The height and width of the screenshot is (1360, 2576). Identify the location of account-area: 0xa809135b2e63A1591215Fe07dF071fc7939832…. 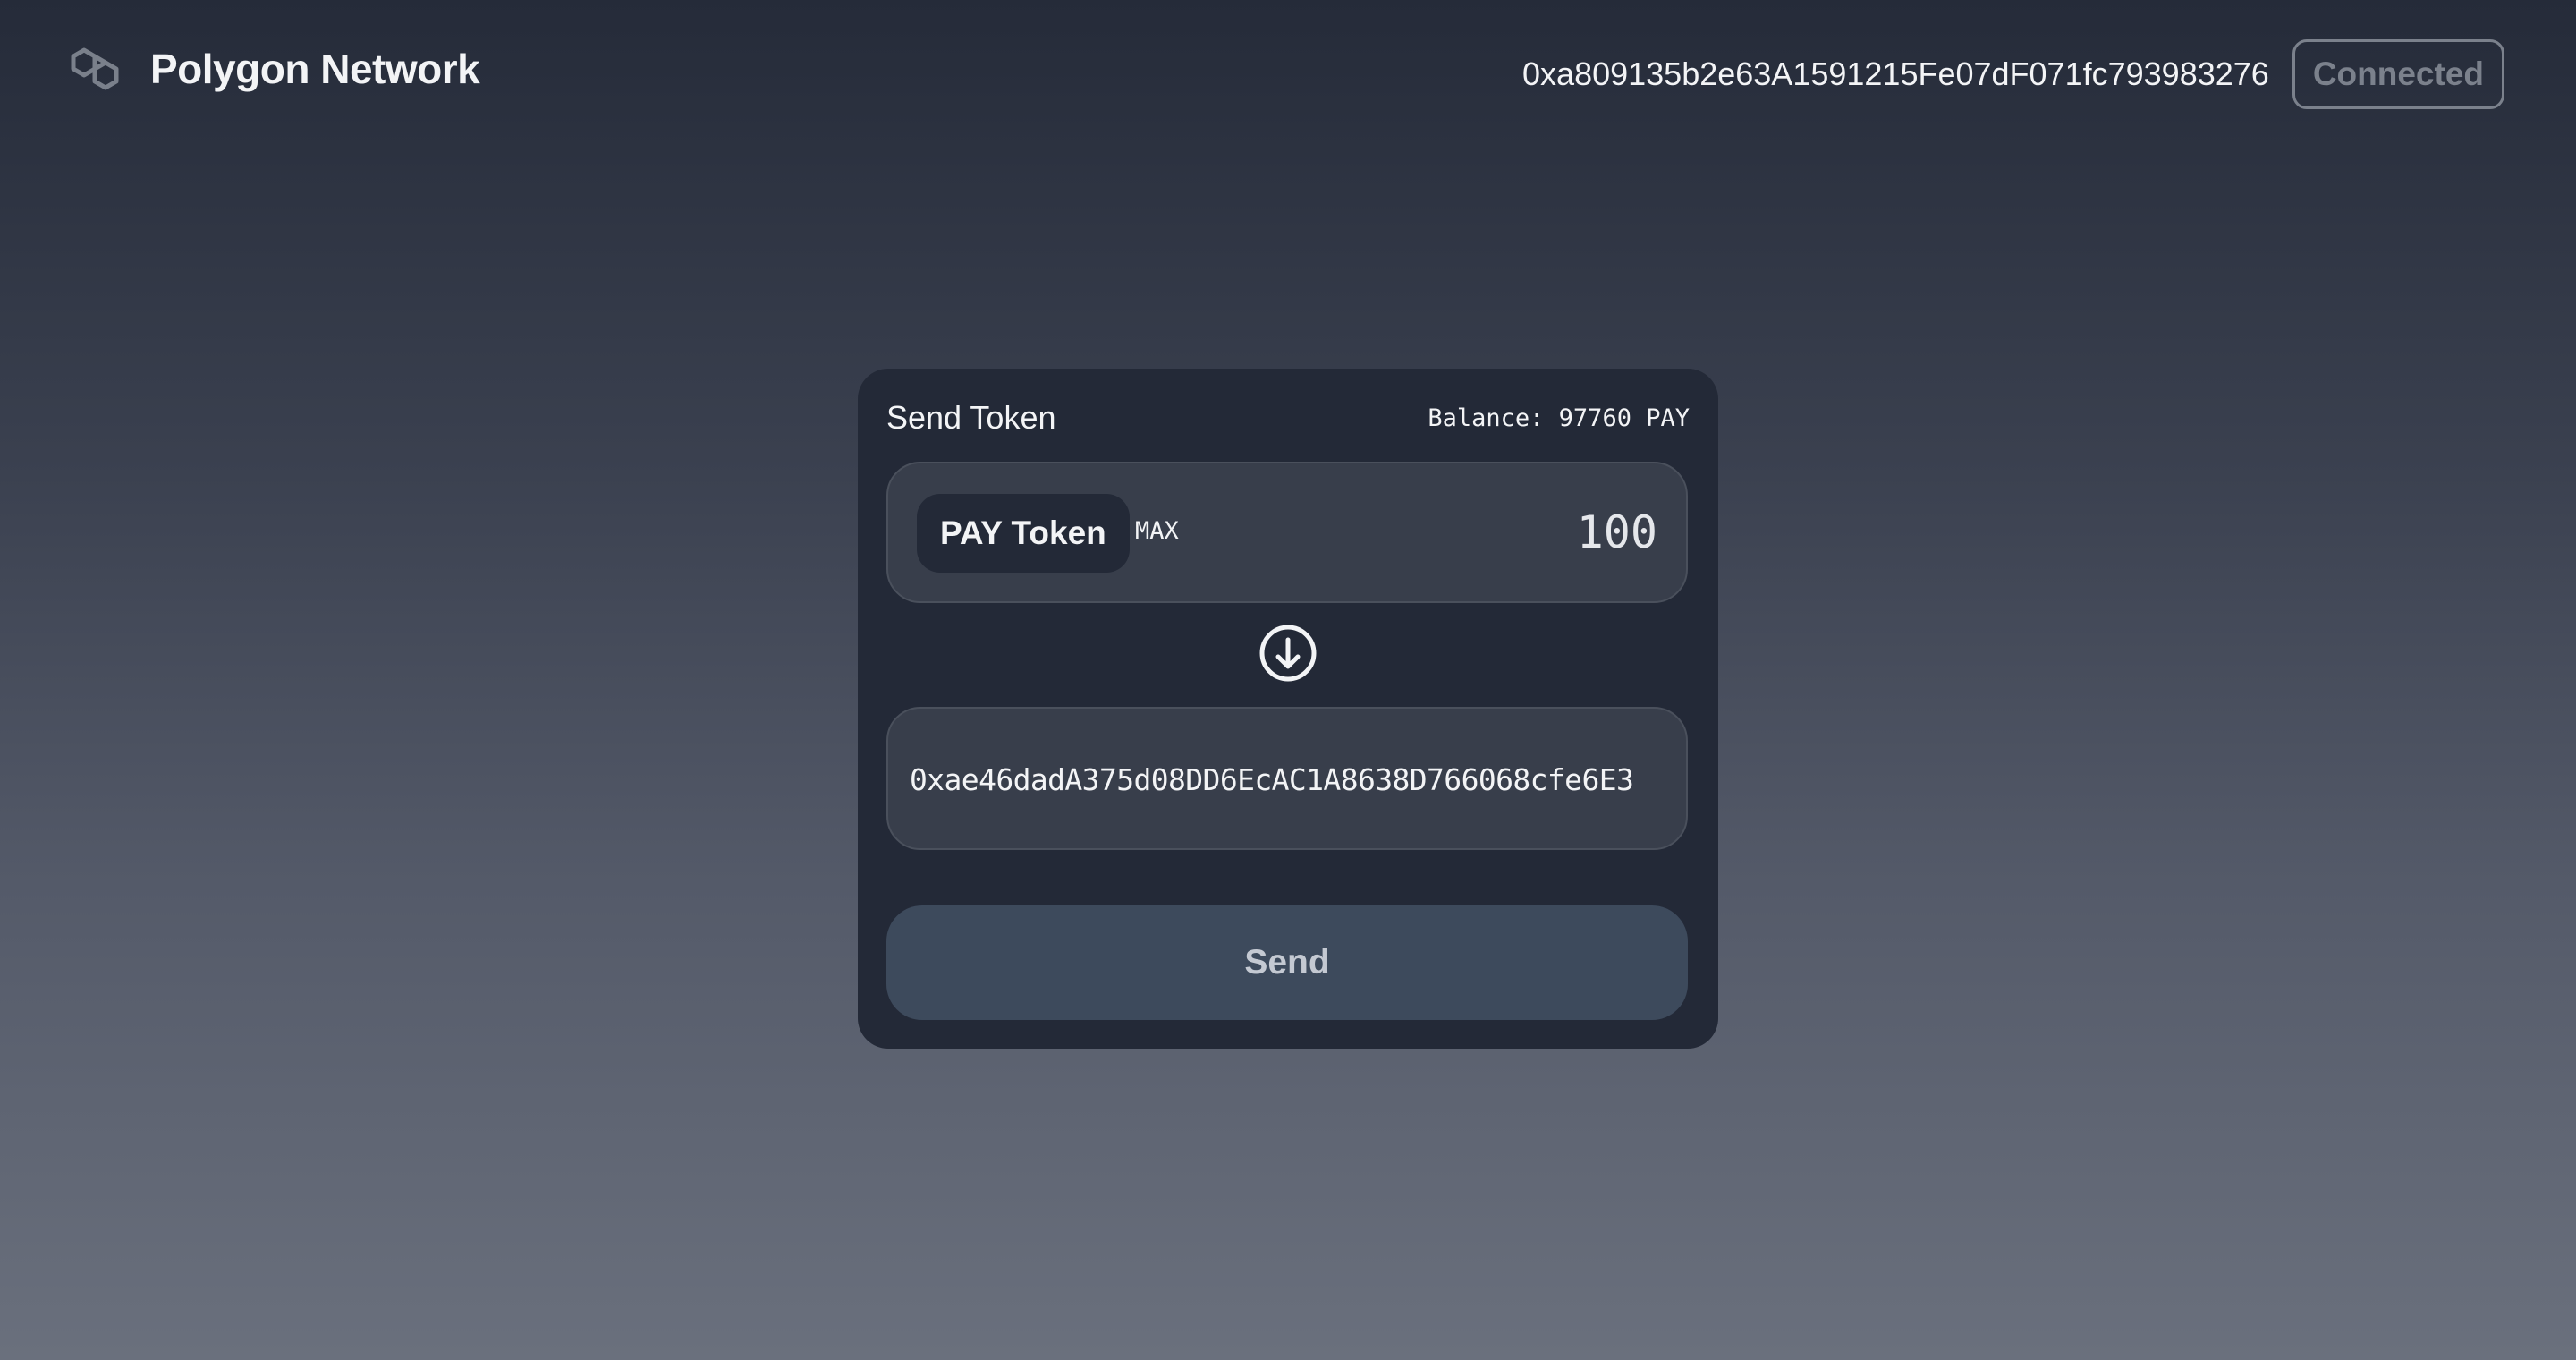
(2013, 74).